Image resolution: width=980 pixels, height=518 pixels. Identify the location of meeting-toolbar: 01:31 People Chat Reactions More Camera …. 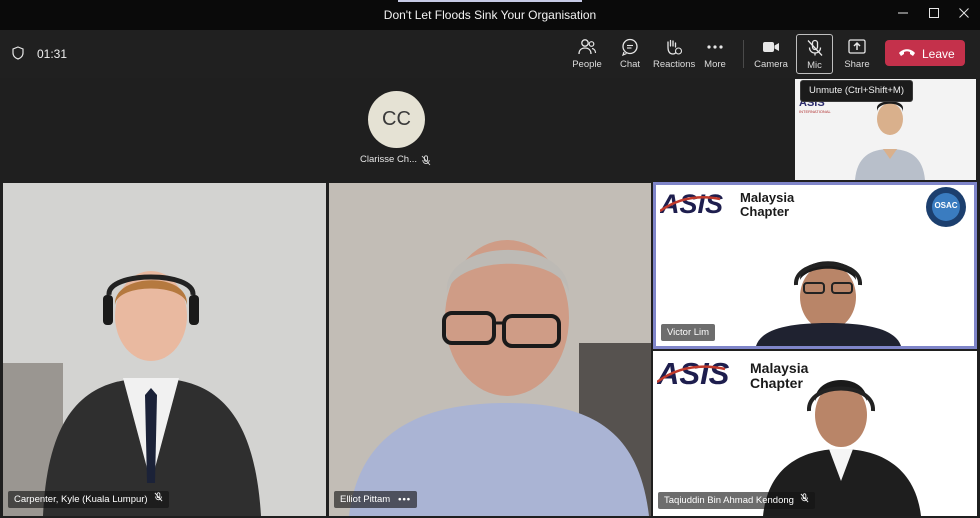
(490, 54).